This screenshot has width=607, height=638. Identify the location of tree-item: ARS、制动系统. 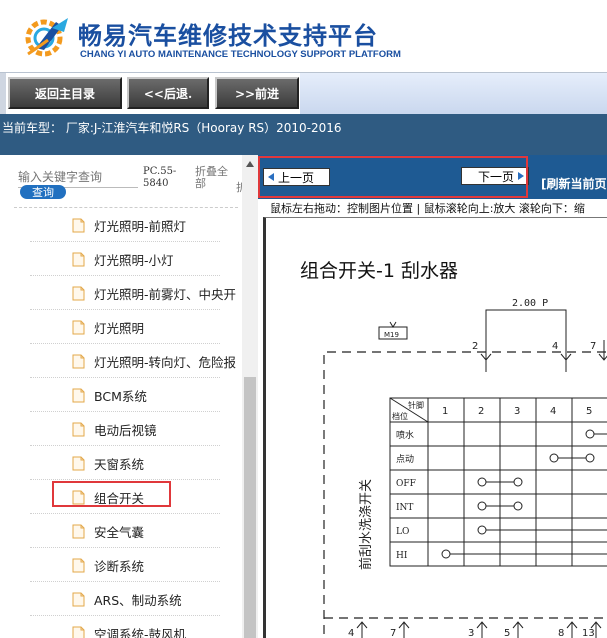
(127, 599).